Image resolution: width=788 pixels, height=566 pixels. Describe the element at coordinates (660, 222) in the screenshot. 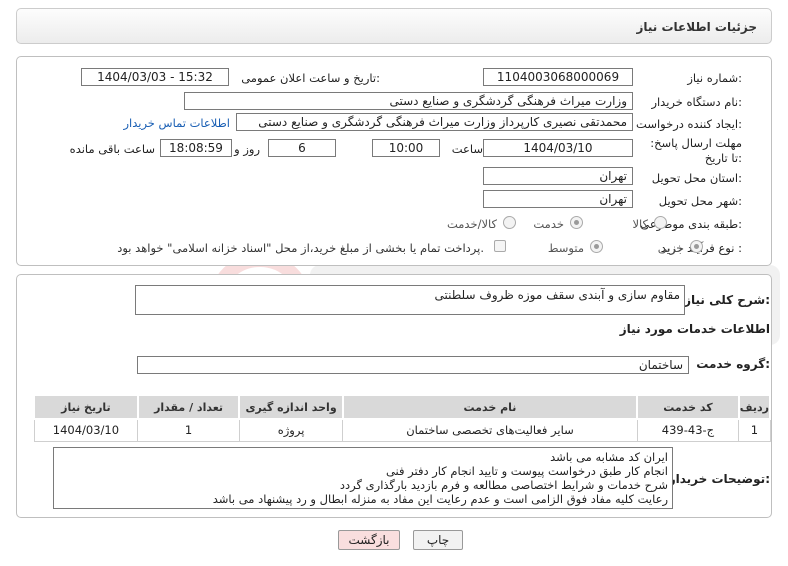

I see `category-radio-goods` at that location.